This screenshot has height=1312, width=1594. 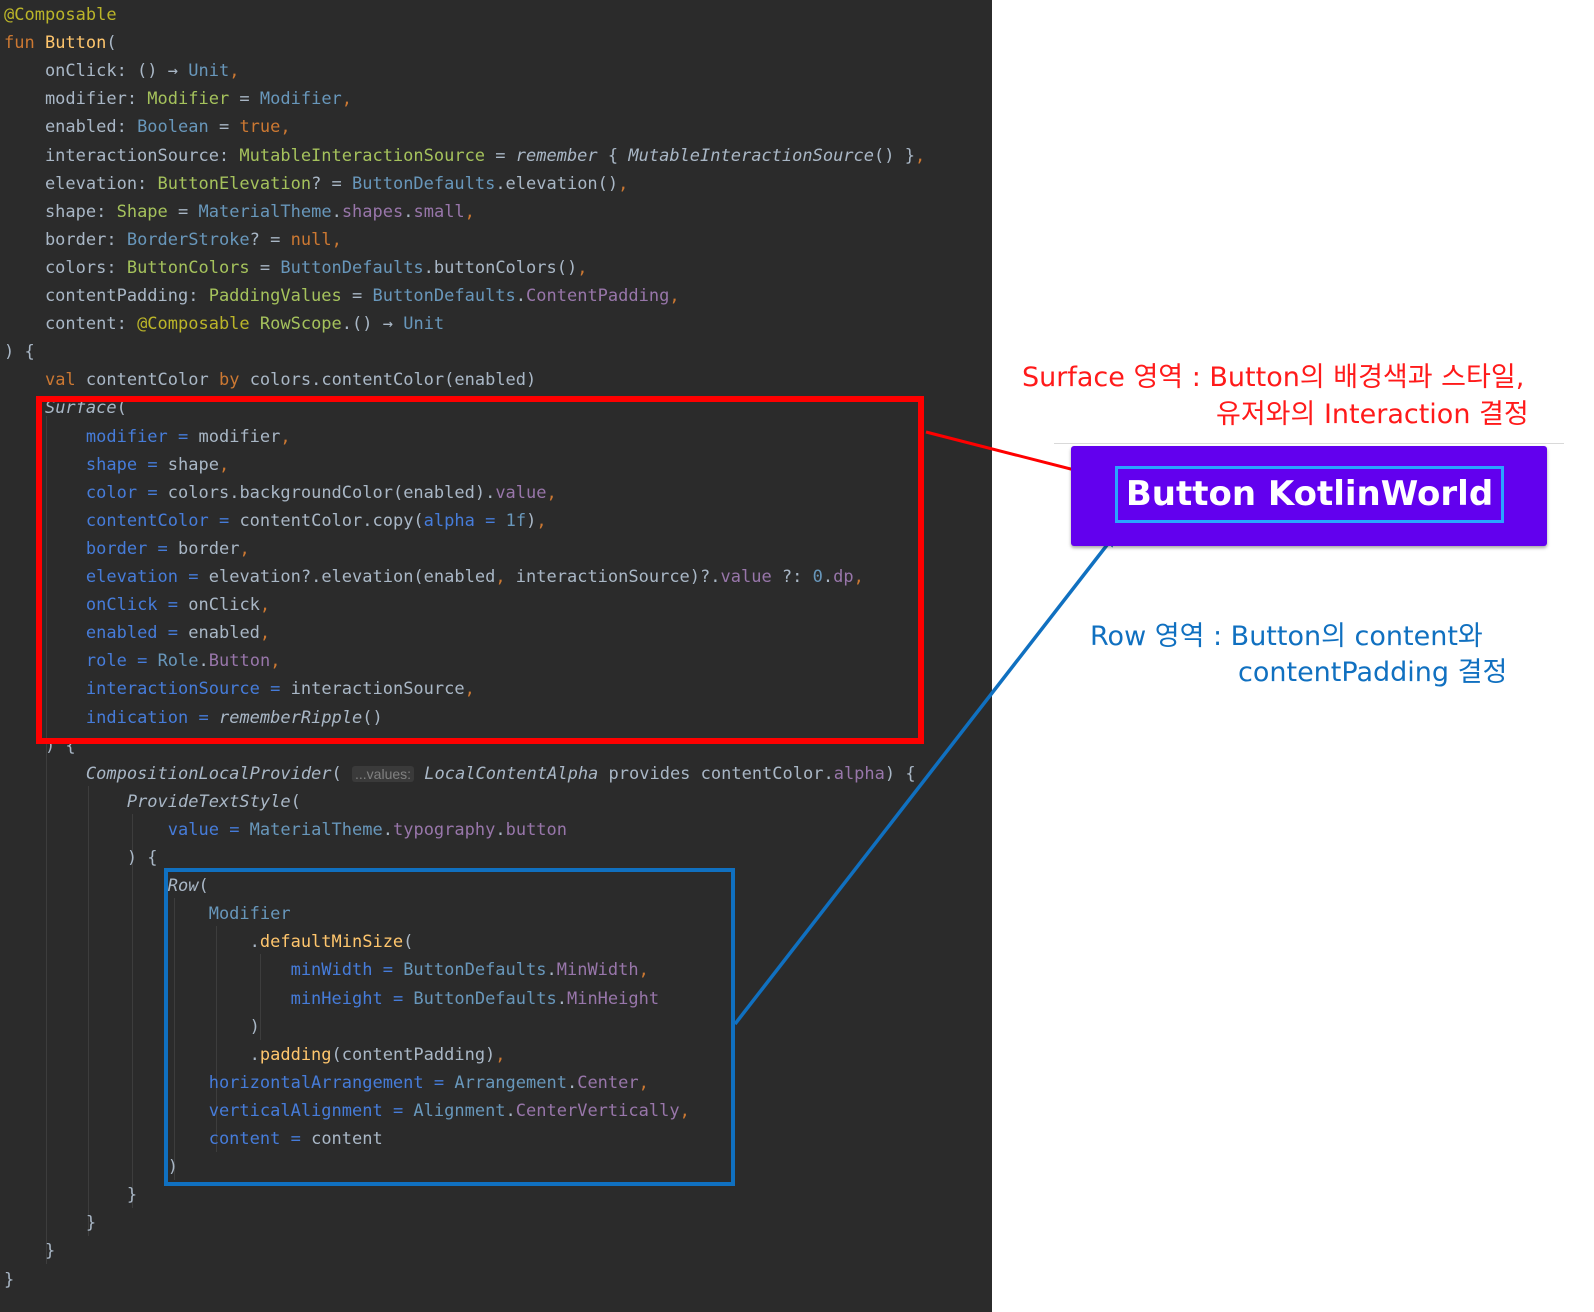 I want to click on preview-divider, so click(x=1309, y=443).